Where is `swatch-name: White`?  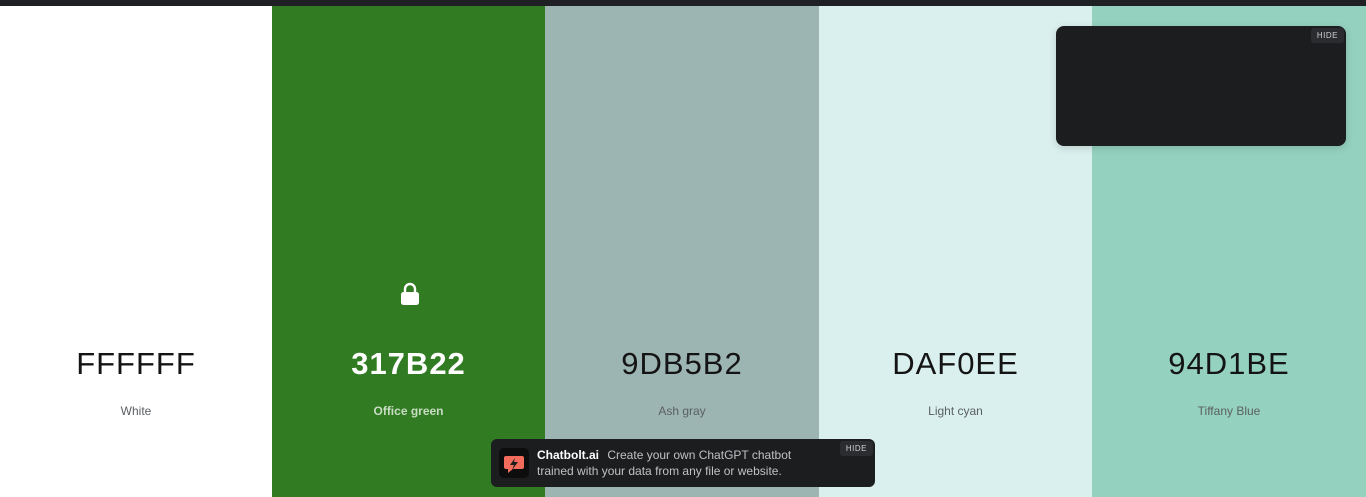
swatch-name: White is located at coordinates (136, 411).